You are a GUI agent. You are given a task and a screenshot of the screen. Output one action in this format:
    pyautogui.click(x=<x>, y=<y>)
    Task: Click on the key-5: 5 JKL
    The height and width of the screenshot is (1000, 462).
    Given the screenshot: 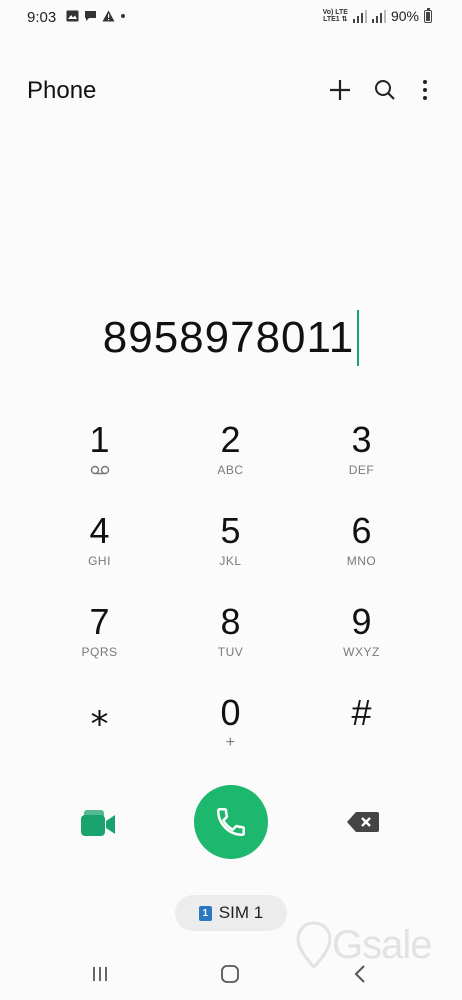 What is the action you would take?
    pyautogui.click(x=230, y=554)
    